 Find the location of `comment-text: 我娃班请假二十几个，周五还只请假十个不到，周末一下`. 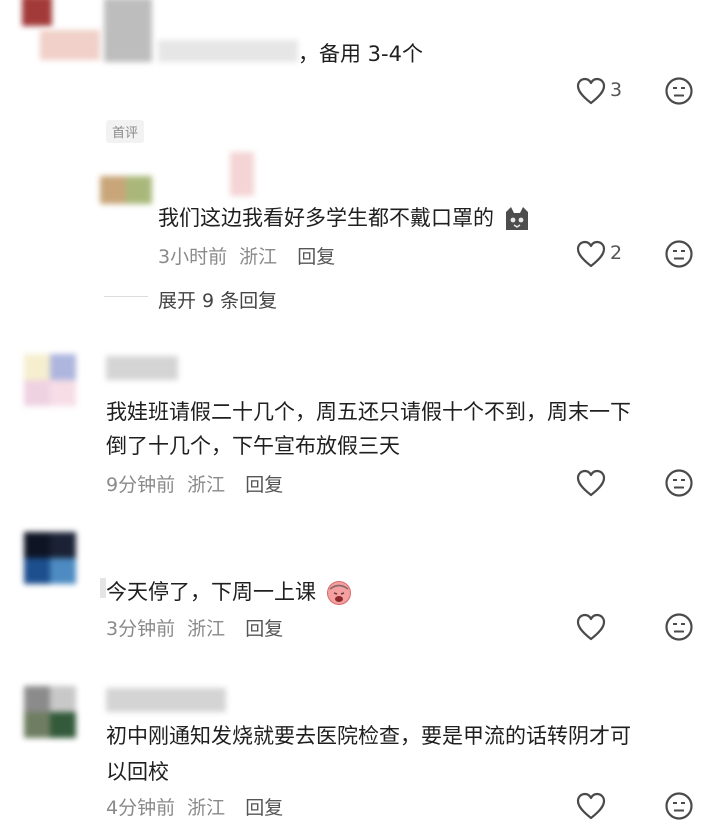

comment-text: 我娃班请假二十几个，周五还只请假十个不到，周末一下 is located at coordinates (368, 412).